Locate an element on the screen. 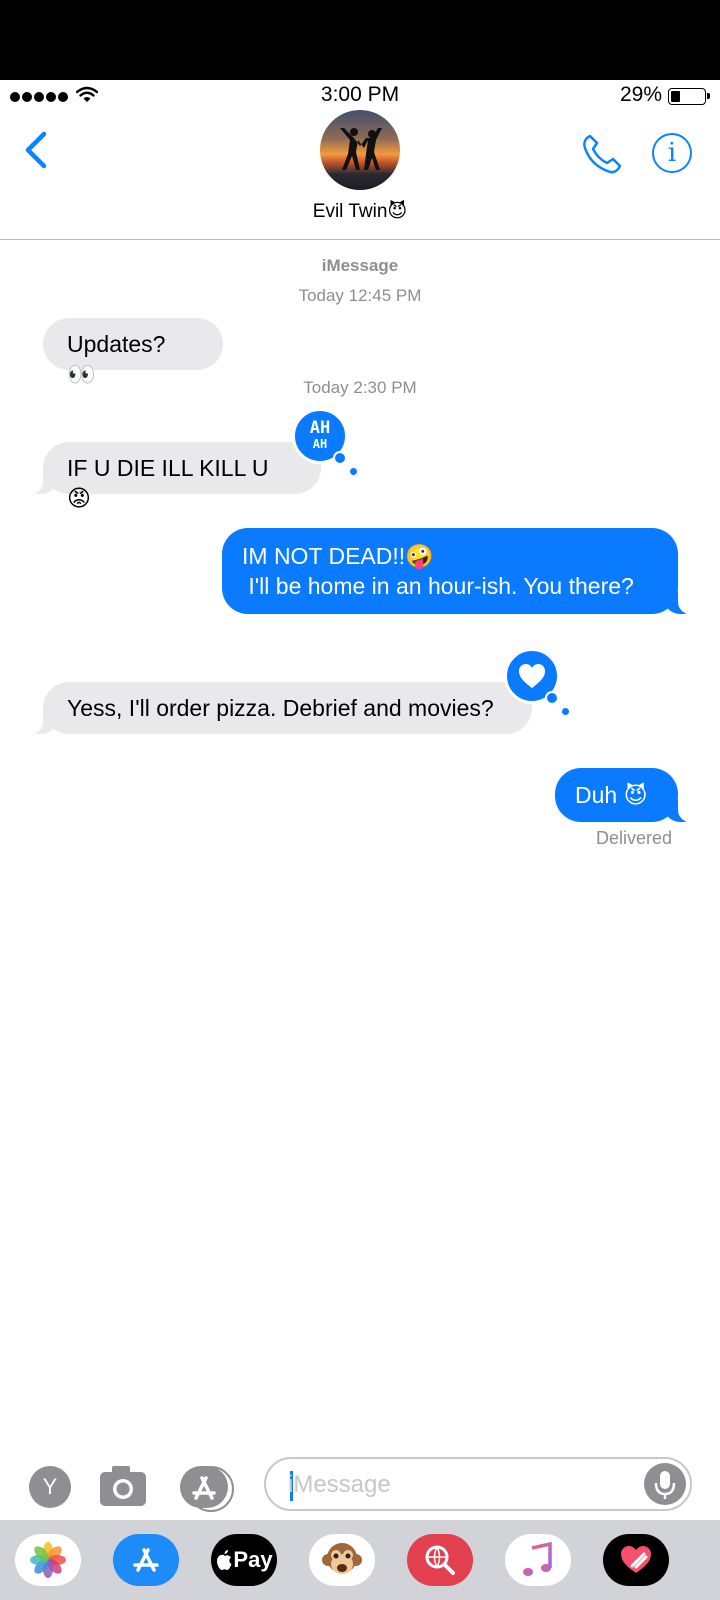  haha-tapback-icon: AH AH is located at coordinates (325, 442).